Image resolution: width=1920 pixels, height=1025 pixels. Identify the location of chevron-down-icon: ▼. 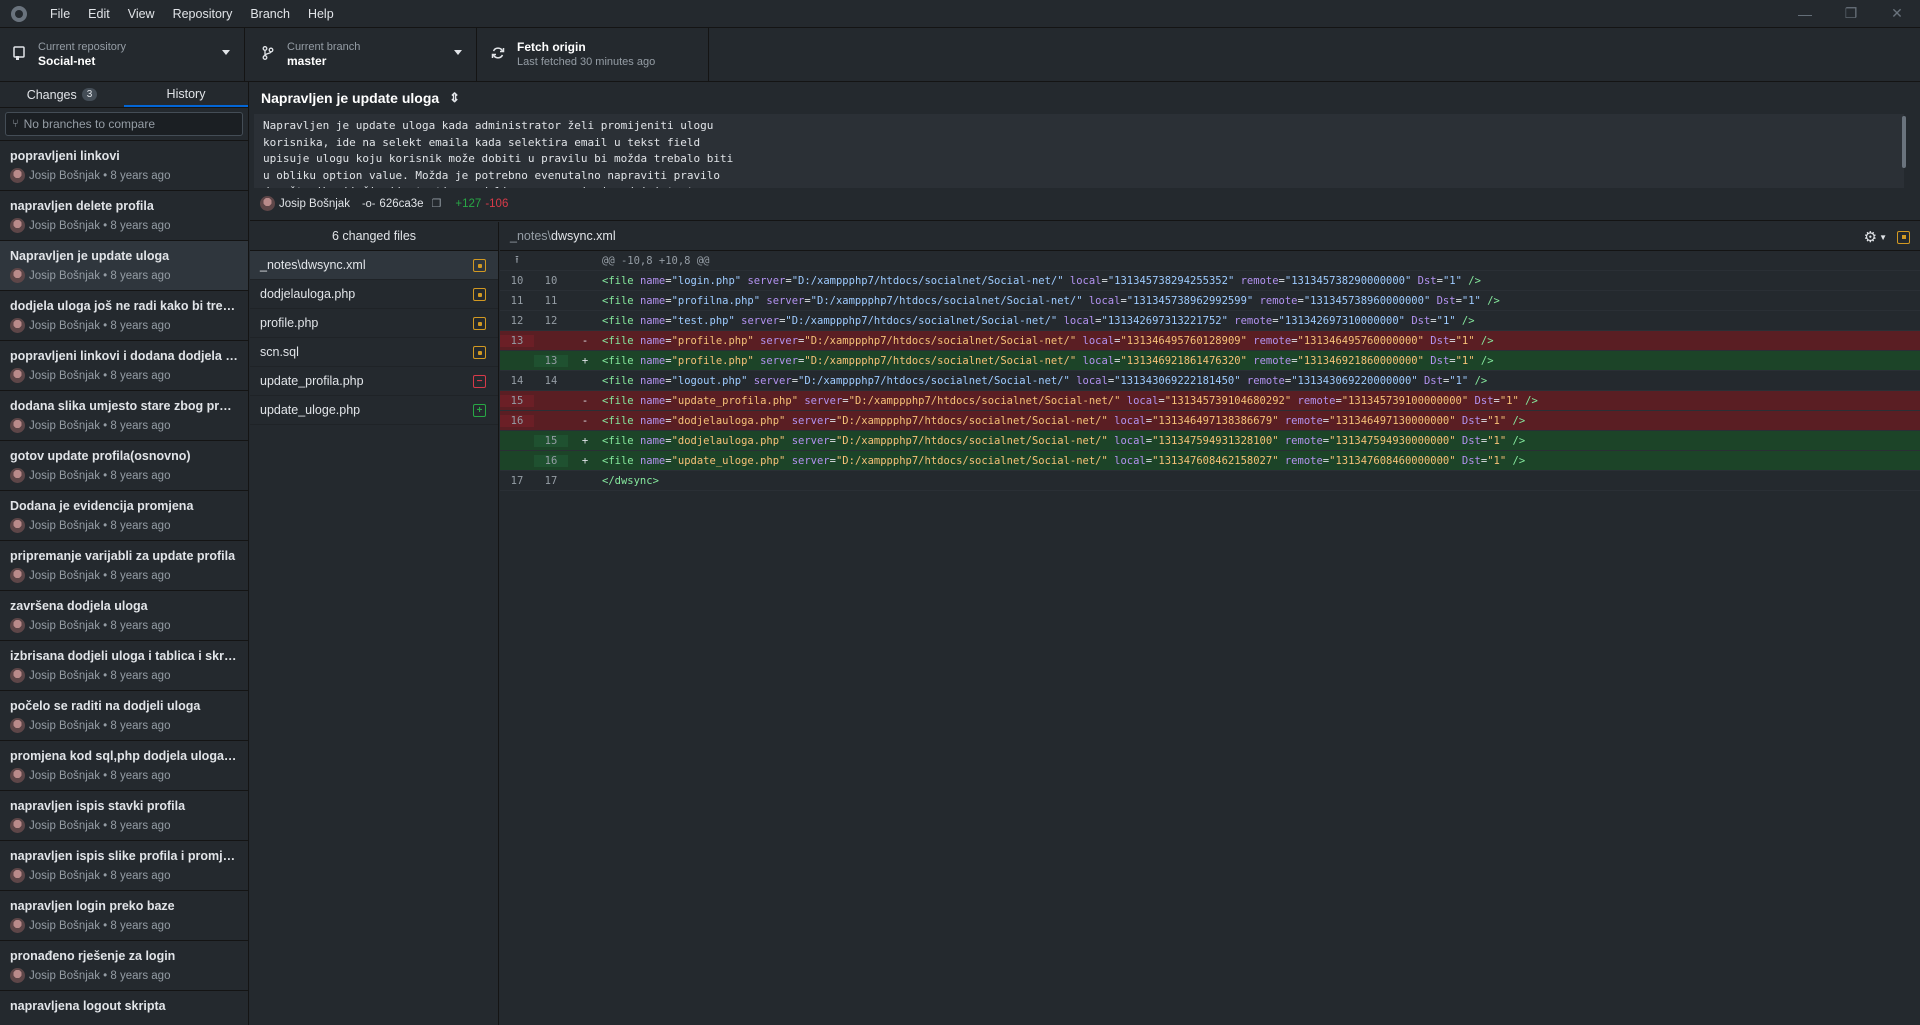
(1883, 237).